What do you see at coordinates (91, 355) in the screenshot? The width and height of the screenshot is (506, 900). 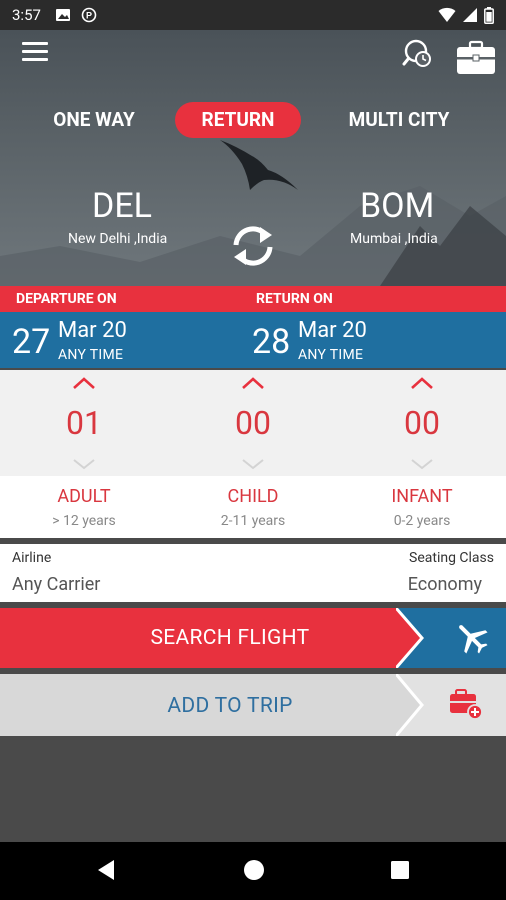 I see `departure-time: ANY TIME` at bounding box center [91, 355].